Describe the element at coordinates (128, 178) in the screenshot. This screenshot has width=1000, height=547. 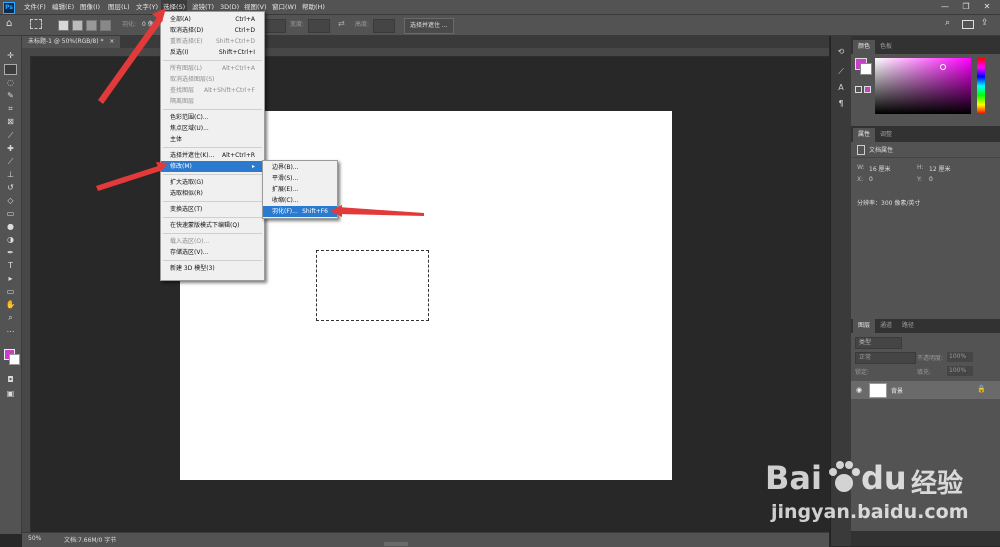
I see `arrow-to-modify` at that location.